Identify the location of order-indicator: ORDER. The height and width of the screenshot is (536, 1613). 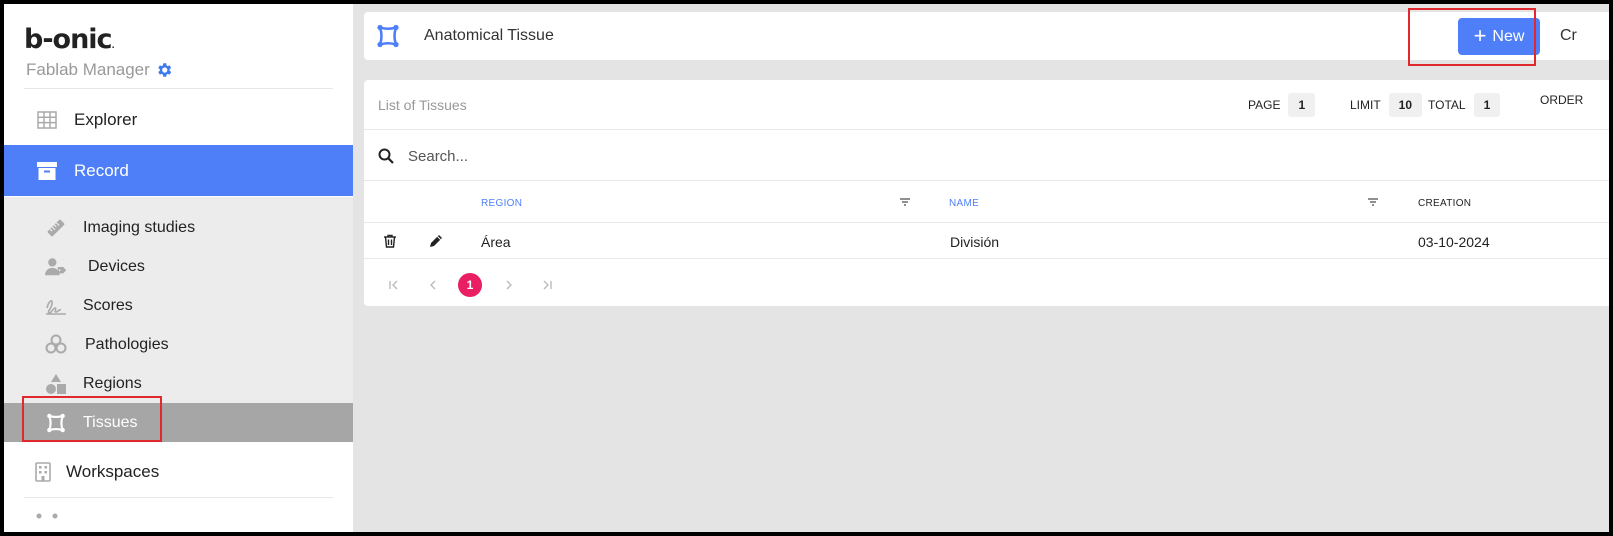
(1561, 100).